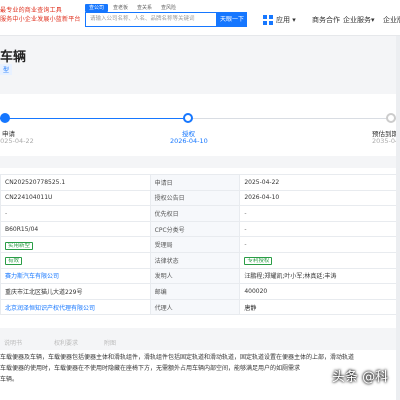  I want to click on app-menu-button: 应用 ▾, so click(286, 20).